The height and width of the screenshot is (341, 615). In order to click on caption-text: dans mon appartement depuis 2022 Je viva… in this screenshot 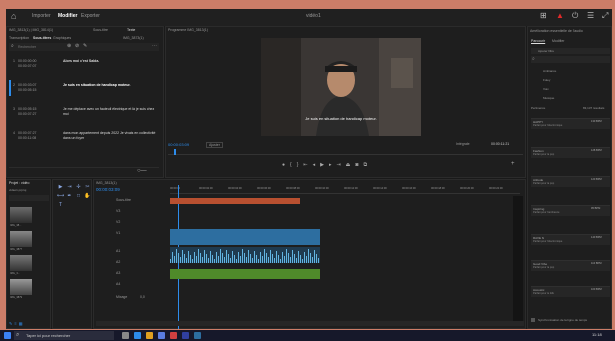, I will do `click(111, 136)`.